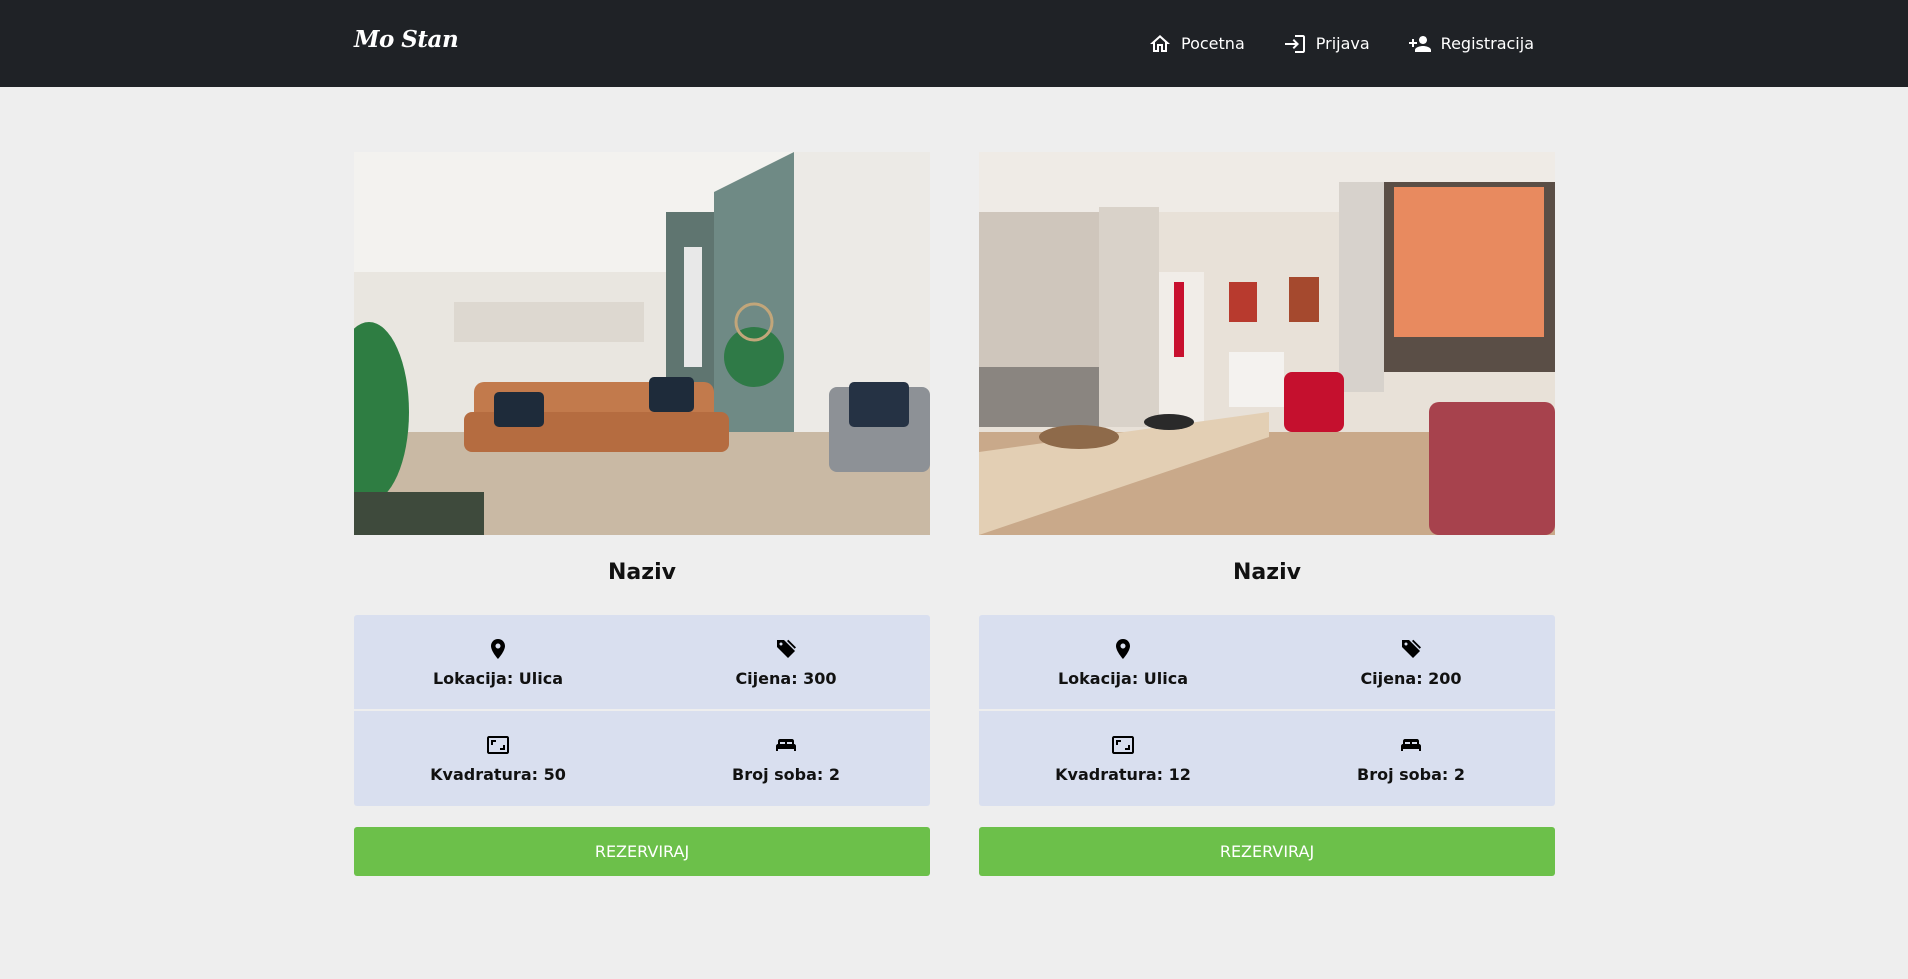 The height and width of the screenshot is (979, 1908). What do you see at coordinates (1419, 43) in the screenshot?
I see `person-add-icon` at bounding box center [1419, 43].